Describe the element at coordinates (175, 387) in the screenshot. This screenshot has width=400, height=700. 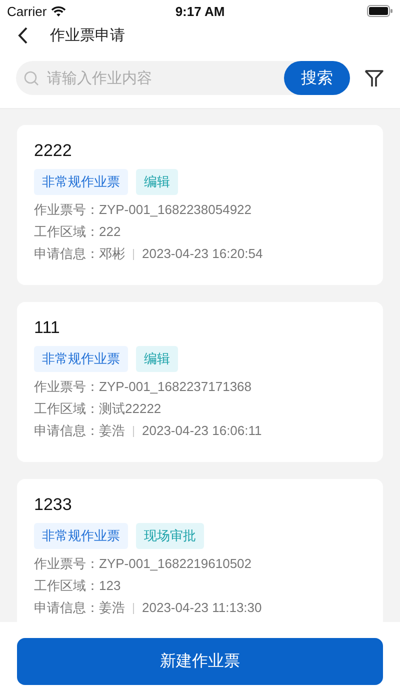
I see `ticket-number: ZYP-001_1682237171368` at that location.